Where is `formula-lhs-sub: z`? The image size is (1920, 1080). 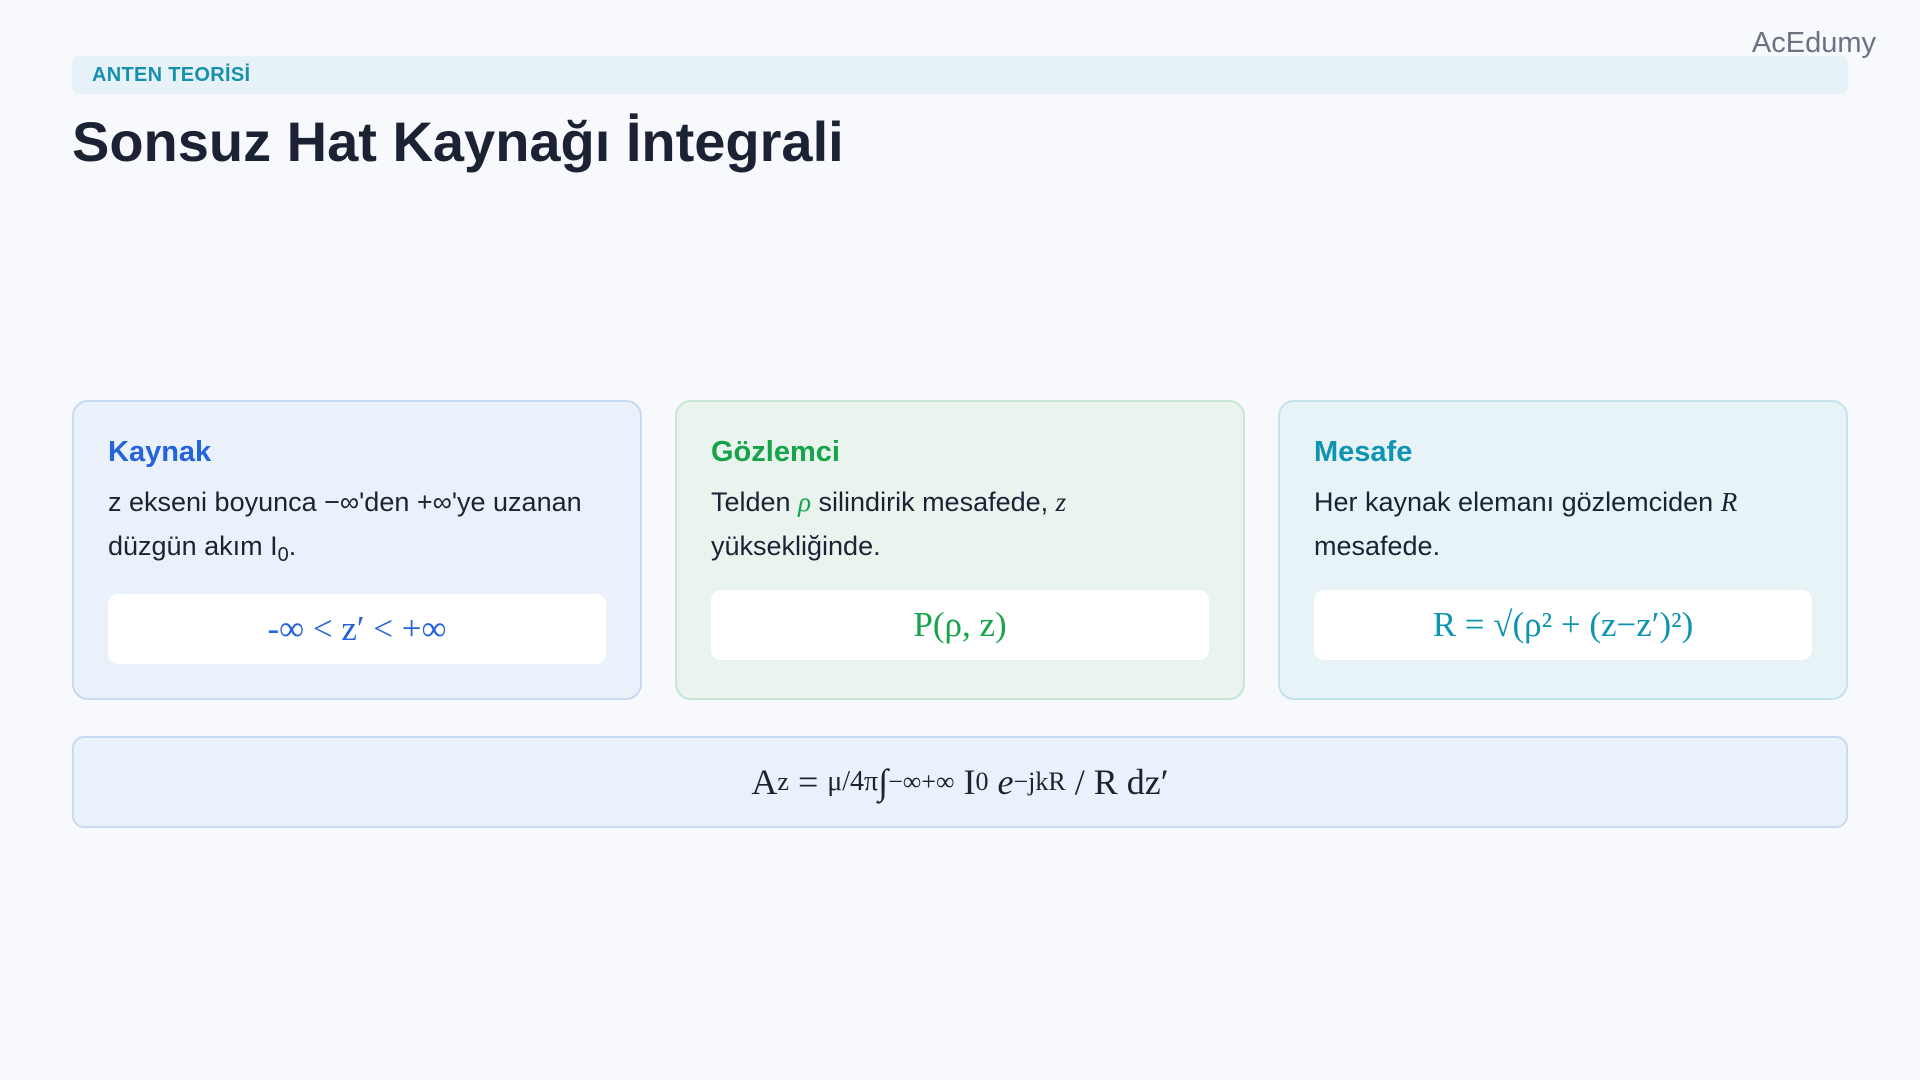
formula-lhs-sub: z is located at coordinates (783, 781).